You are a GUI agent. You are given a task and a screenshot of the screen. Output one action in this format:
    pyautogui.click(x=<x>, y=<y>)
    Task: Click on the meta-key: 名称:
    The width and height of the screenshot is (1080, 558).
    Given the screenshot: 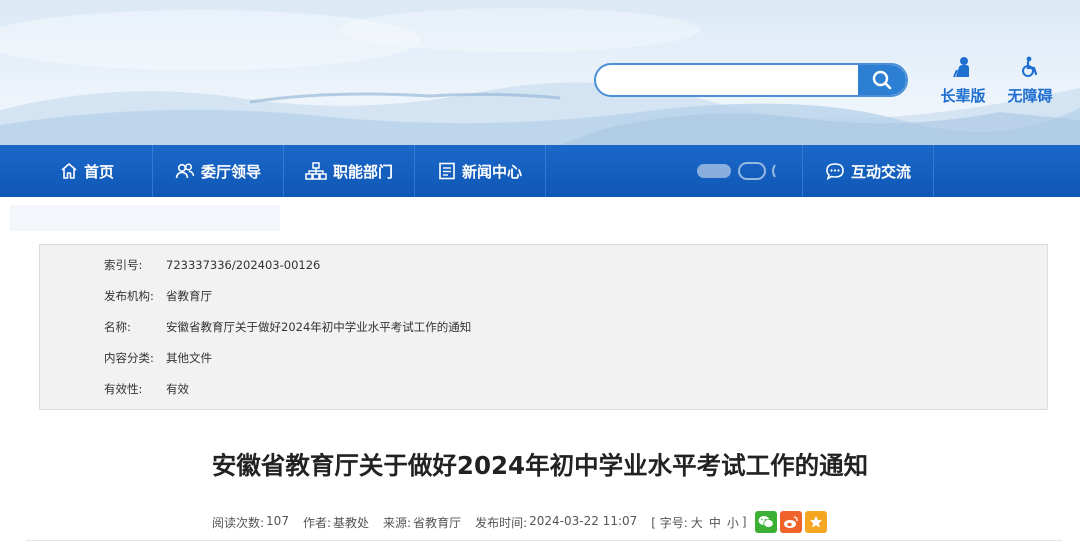 What is the action you would take?
    pyautogui.click(x=117, y=327)
    